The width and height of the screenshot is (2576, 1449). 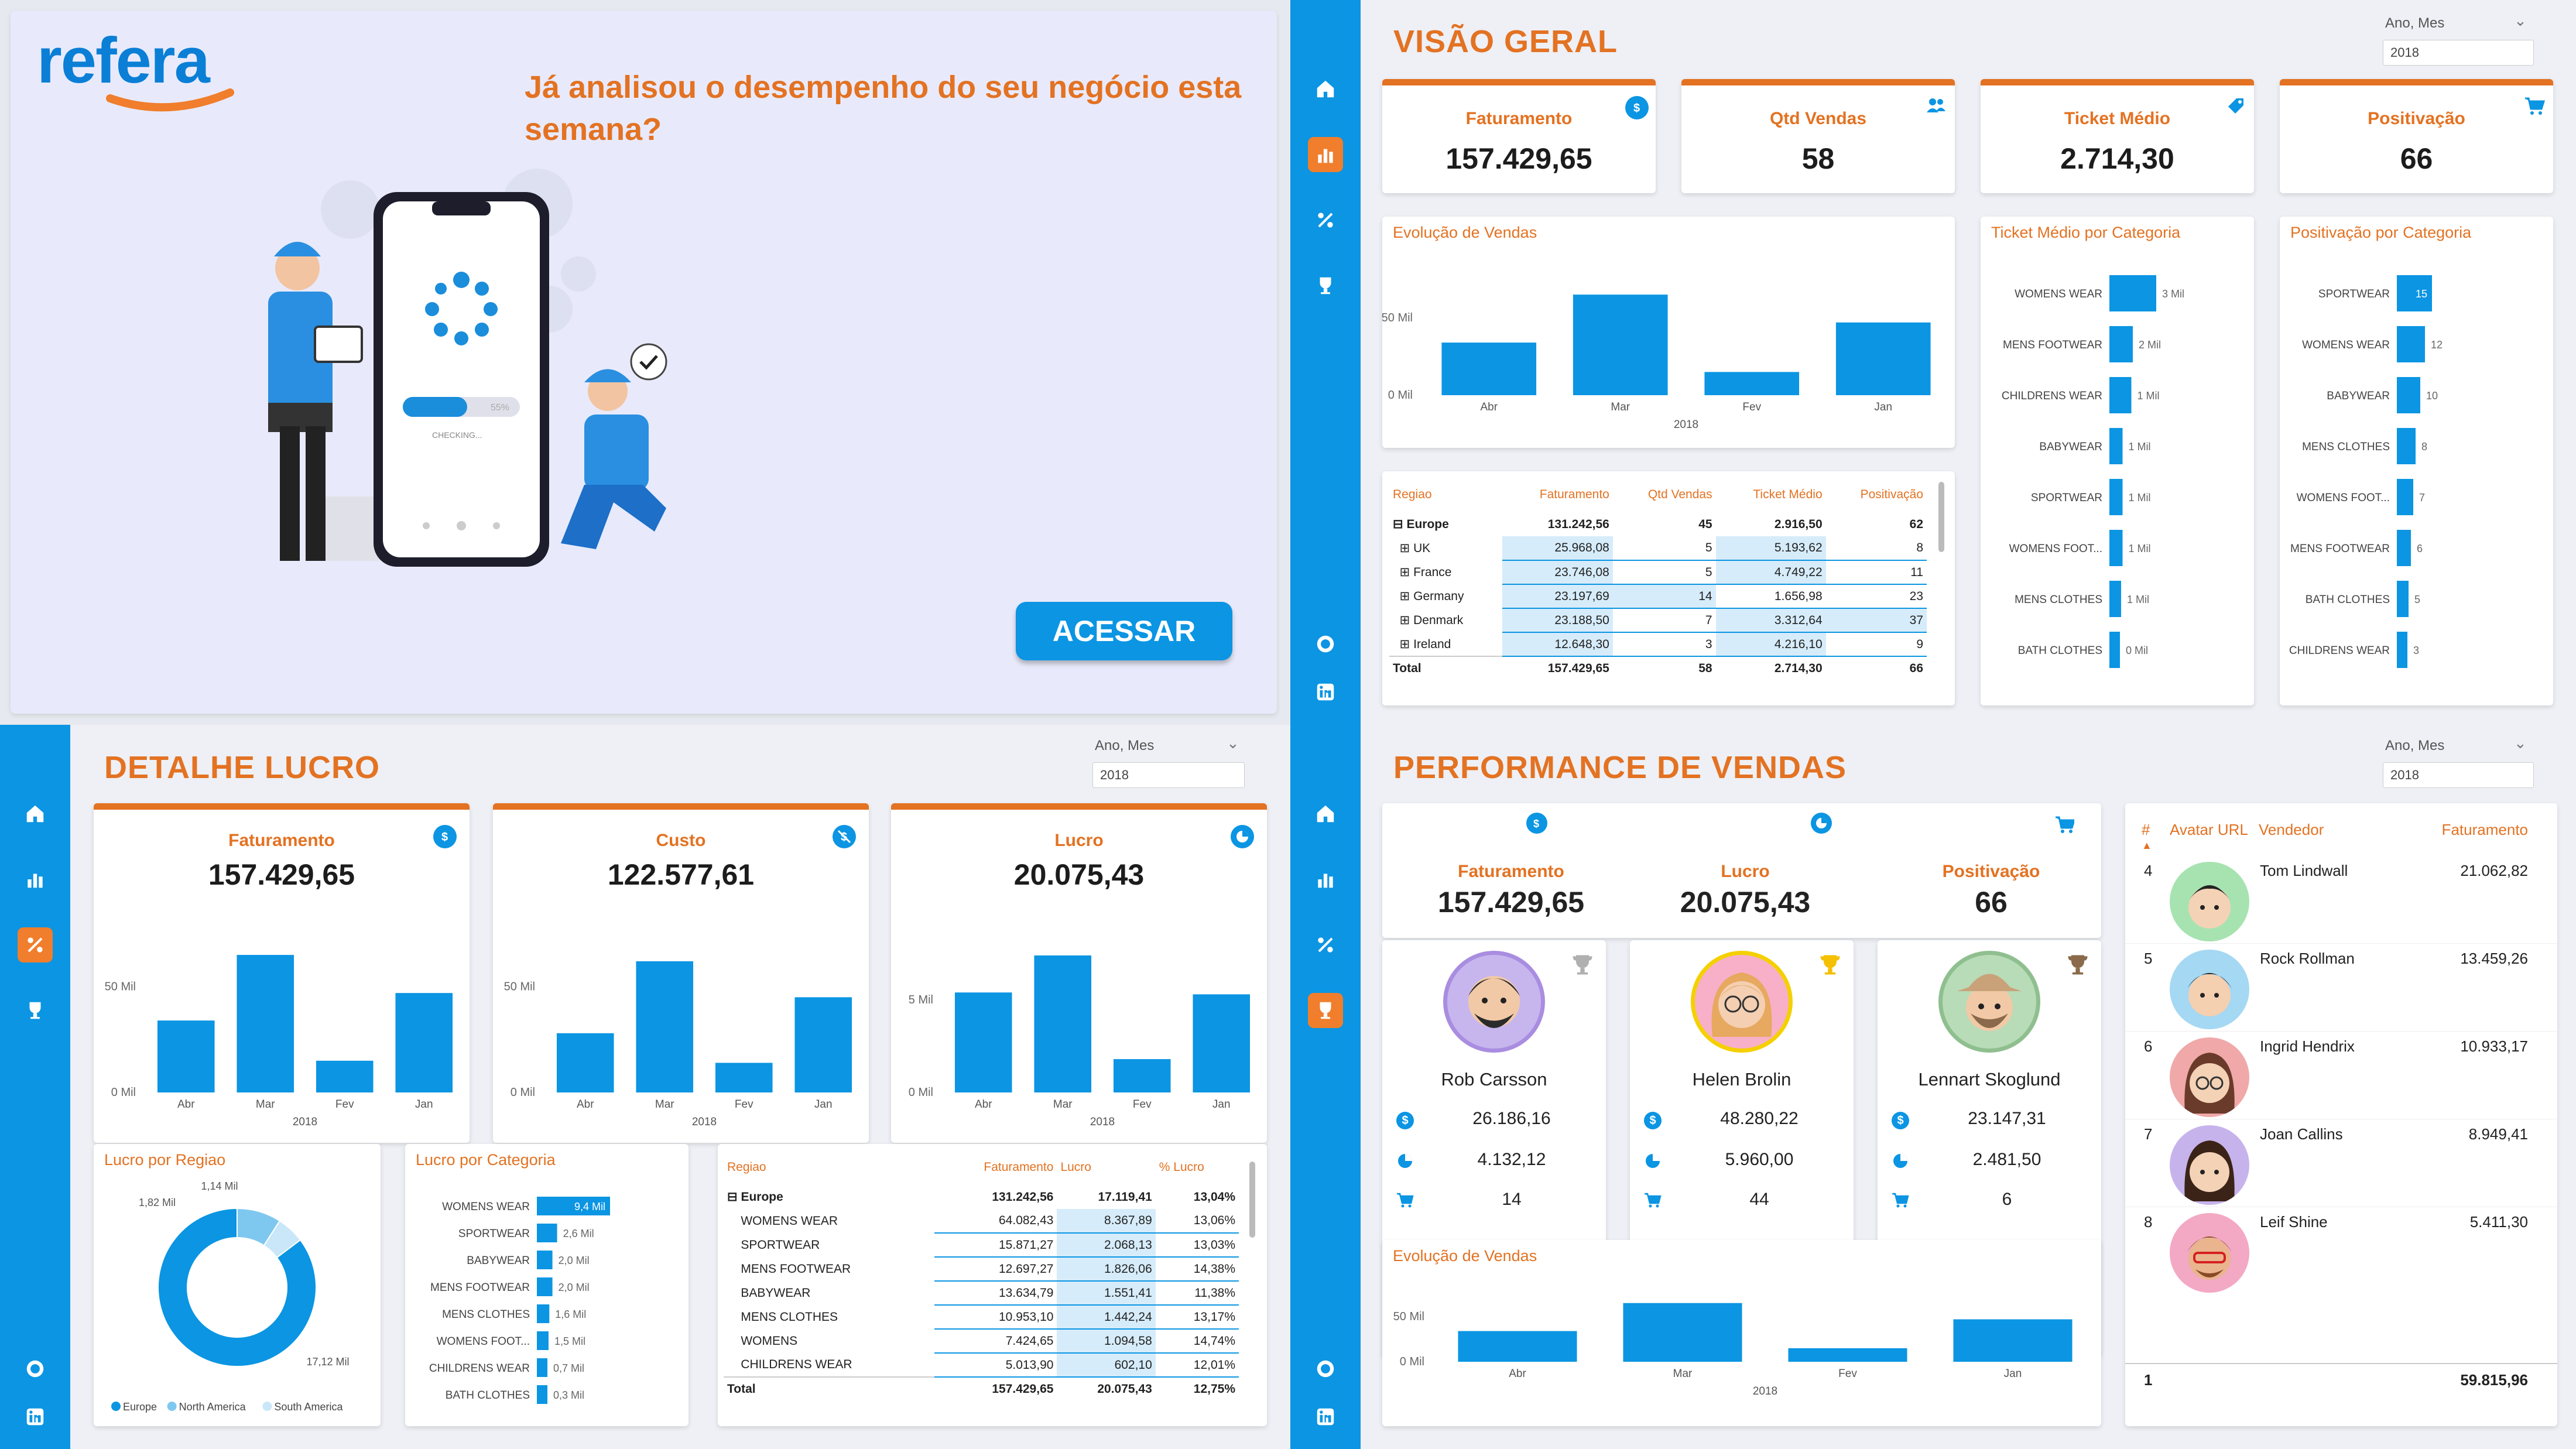 I want to click on col-header-avatar: Avatar URL, so click(x=2209, y=830).